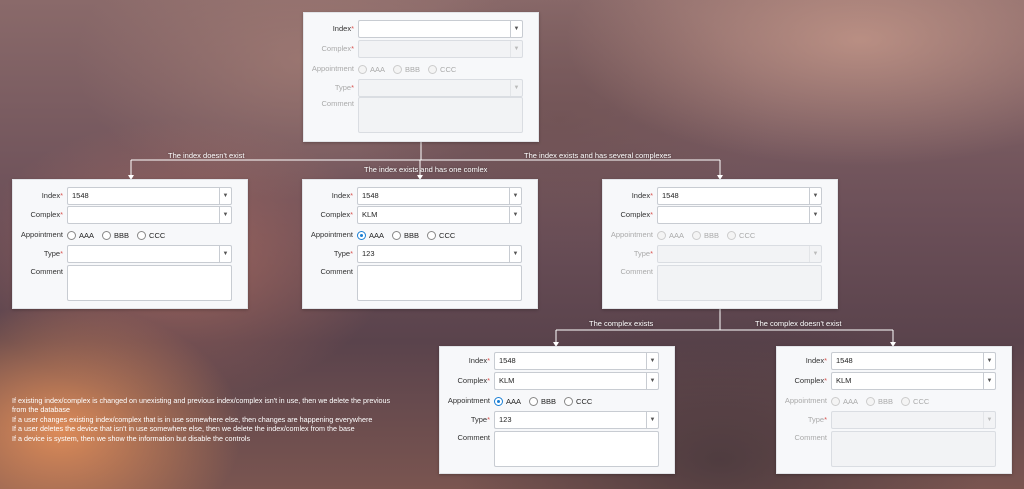  I want to click on index-select: ▼, so click(440, 29).